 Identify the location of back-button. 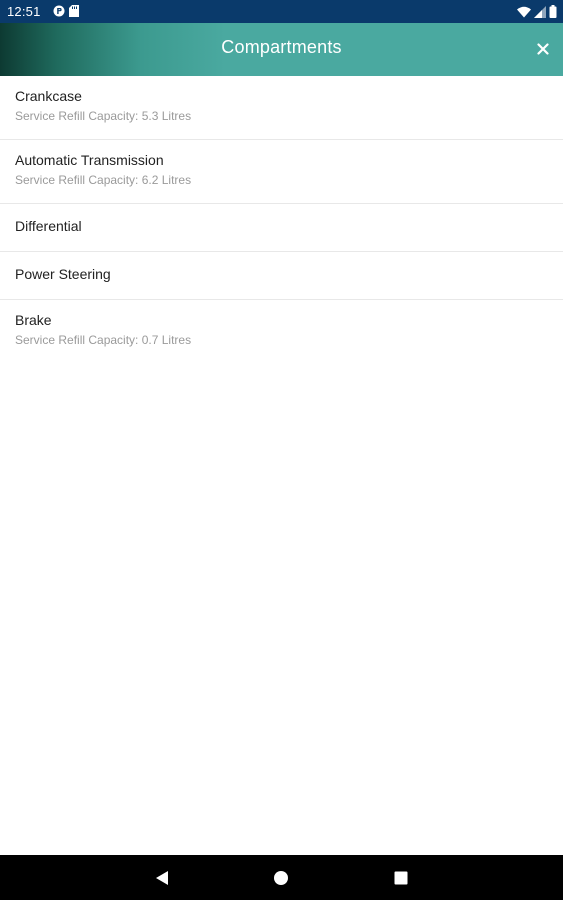
(162, 878).